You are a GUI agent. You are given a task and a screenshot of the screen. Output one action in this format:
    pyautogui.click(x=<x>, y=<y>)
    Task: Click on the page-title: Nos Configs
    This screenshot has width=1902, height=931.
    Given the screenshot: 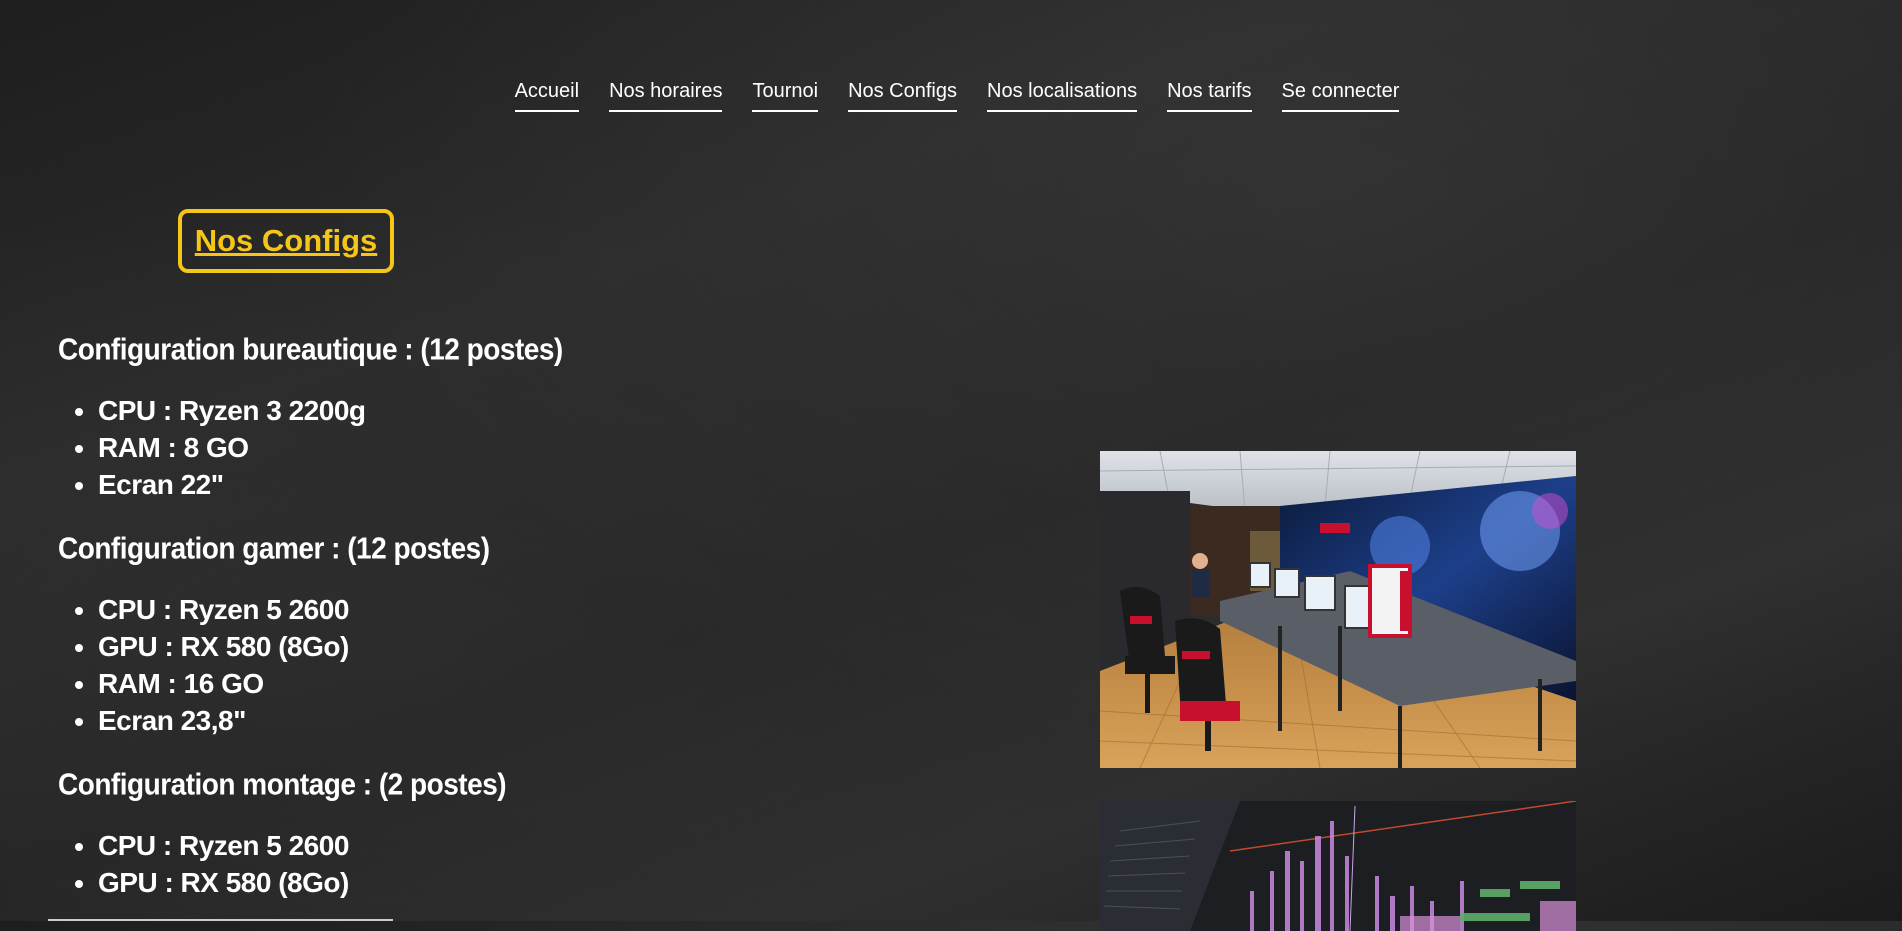 What is the action you would take?
    pyautogui.click(x=286, y=240)
    